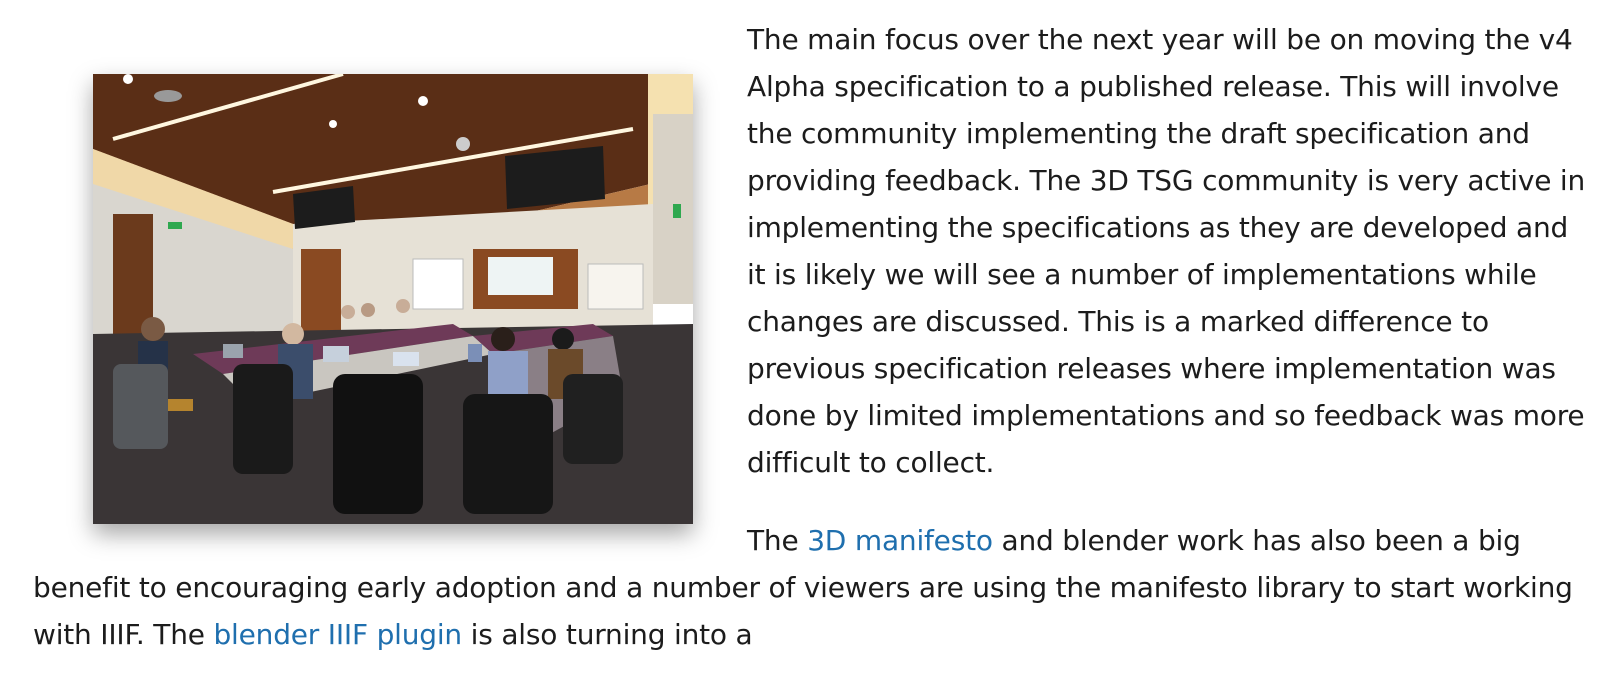 This screenshot has height=689, width=1598. I want to click on link-blender-iiif-plugin: blender IIIF plugin, so click(337, 634).